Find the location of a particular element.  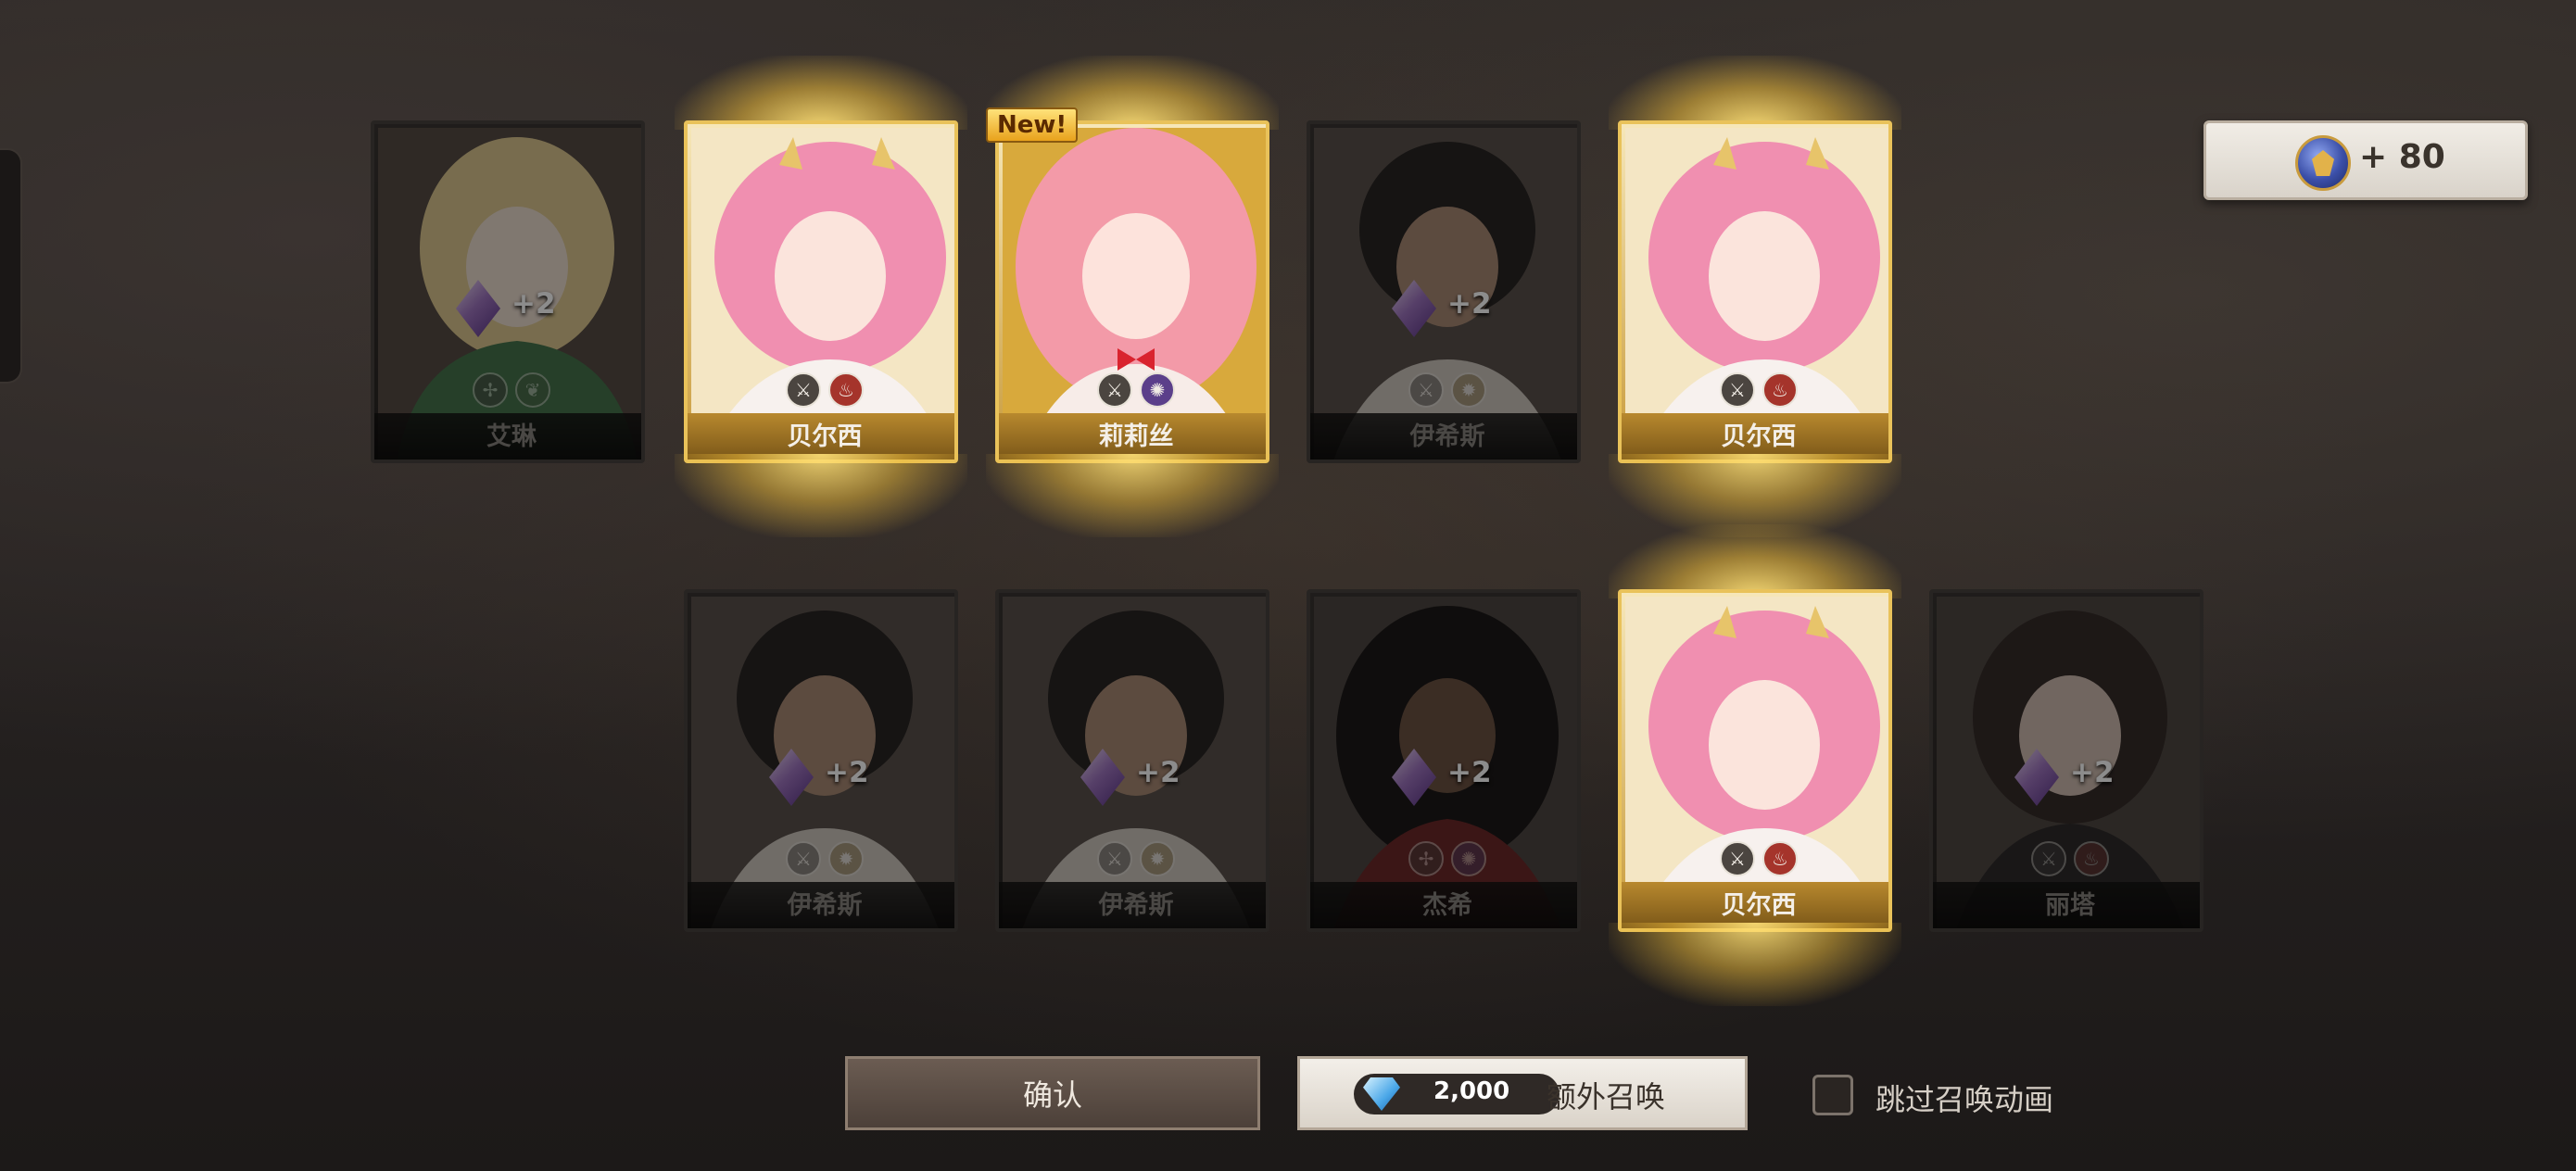

cost-pill: 2,000 is located at coordinates (1457, 1094).